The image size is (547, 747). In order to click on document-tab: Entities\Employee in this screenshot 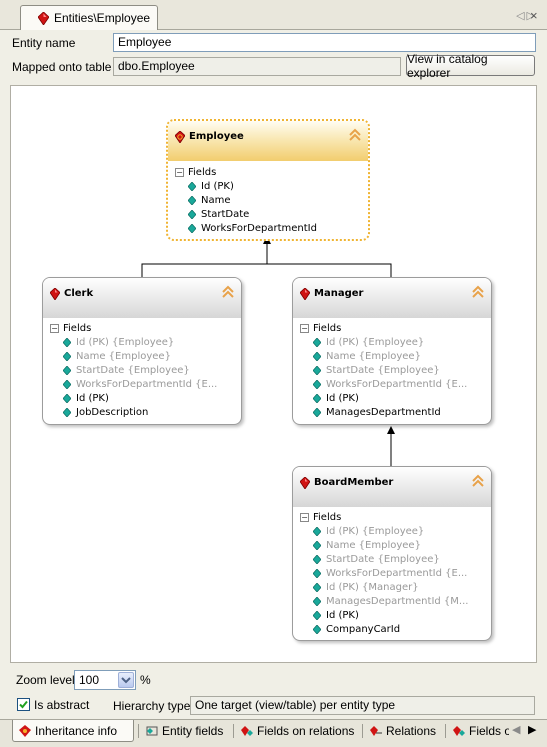, I will do `click(89, 17)`.